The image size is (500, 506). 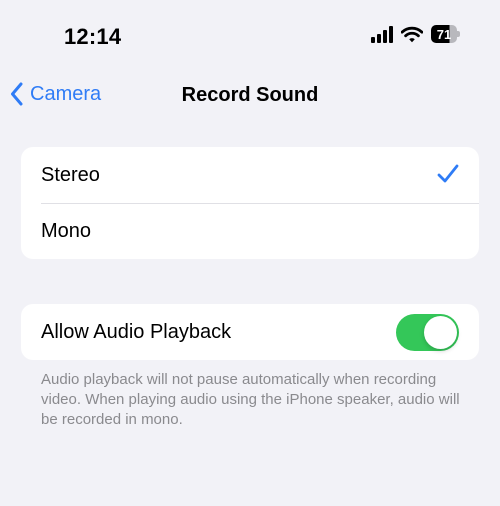 I want to click on option-mono: Mono, so click(x=250, y=231).